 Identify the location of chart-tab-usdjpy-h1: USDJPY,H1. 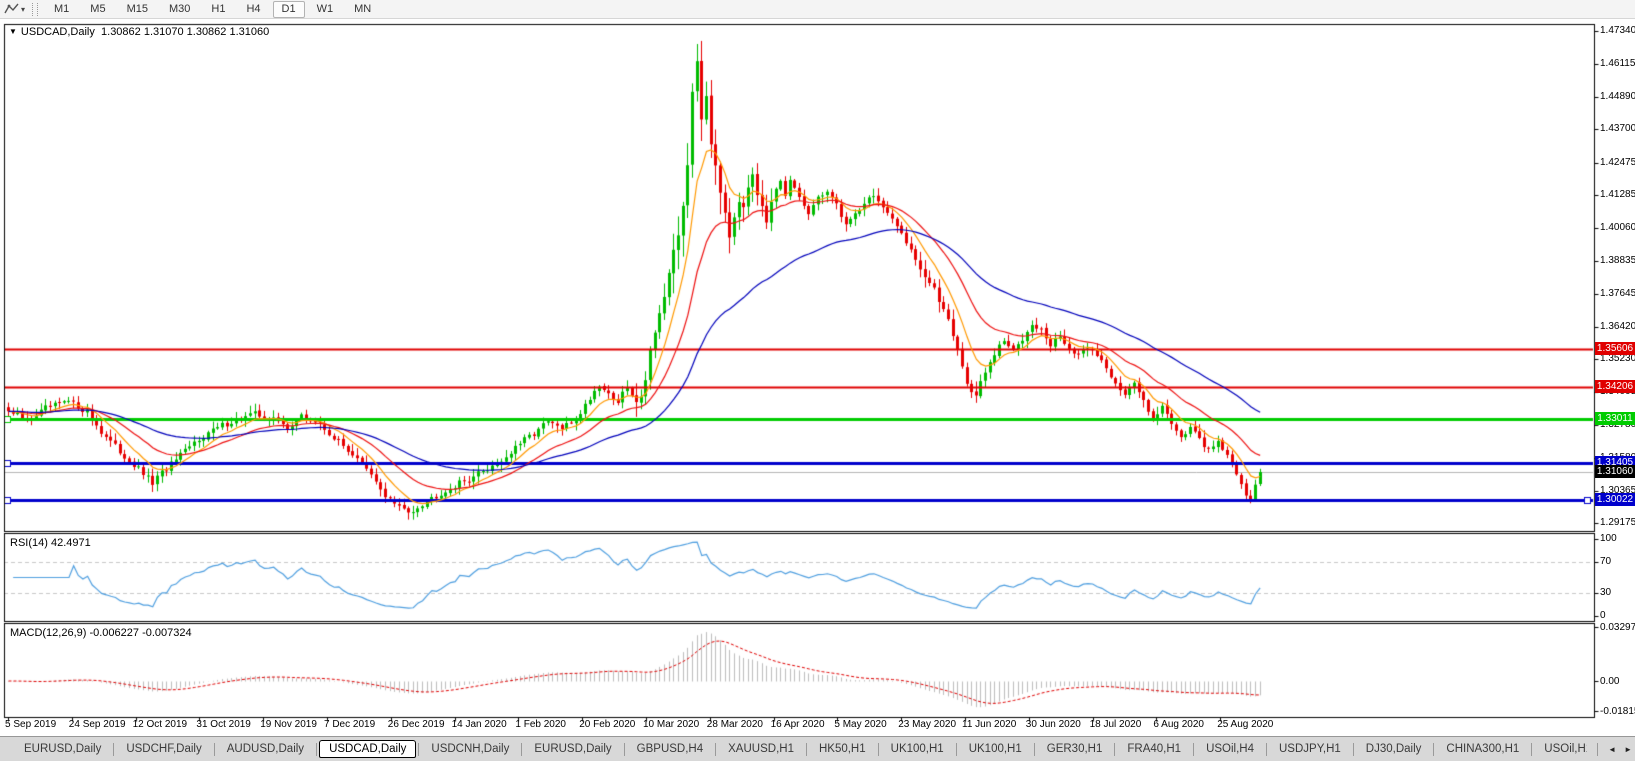
(1310, 749).